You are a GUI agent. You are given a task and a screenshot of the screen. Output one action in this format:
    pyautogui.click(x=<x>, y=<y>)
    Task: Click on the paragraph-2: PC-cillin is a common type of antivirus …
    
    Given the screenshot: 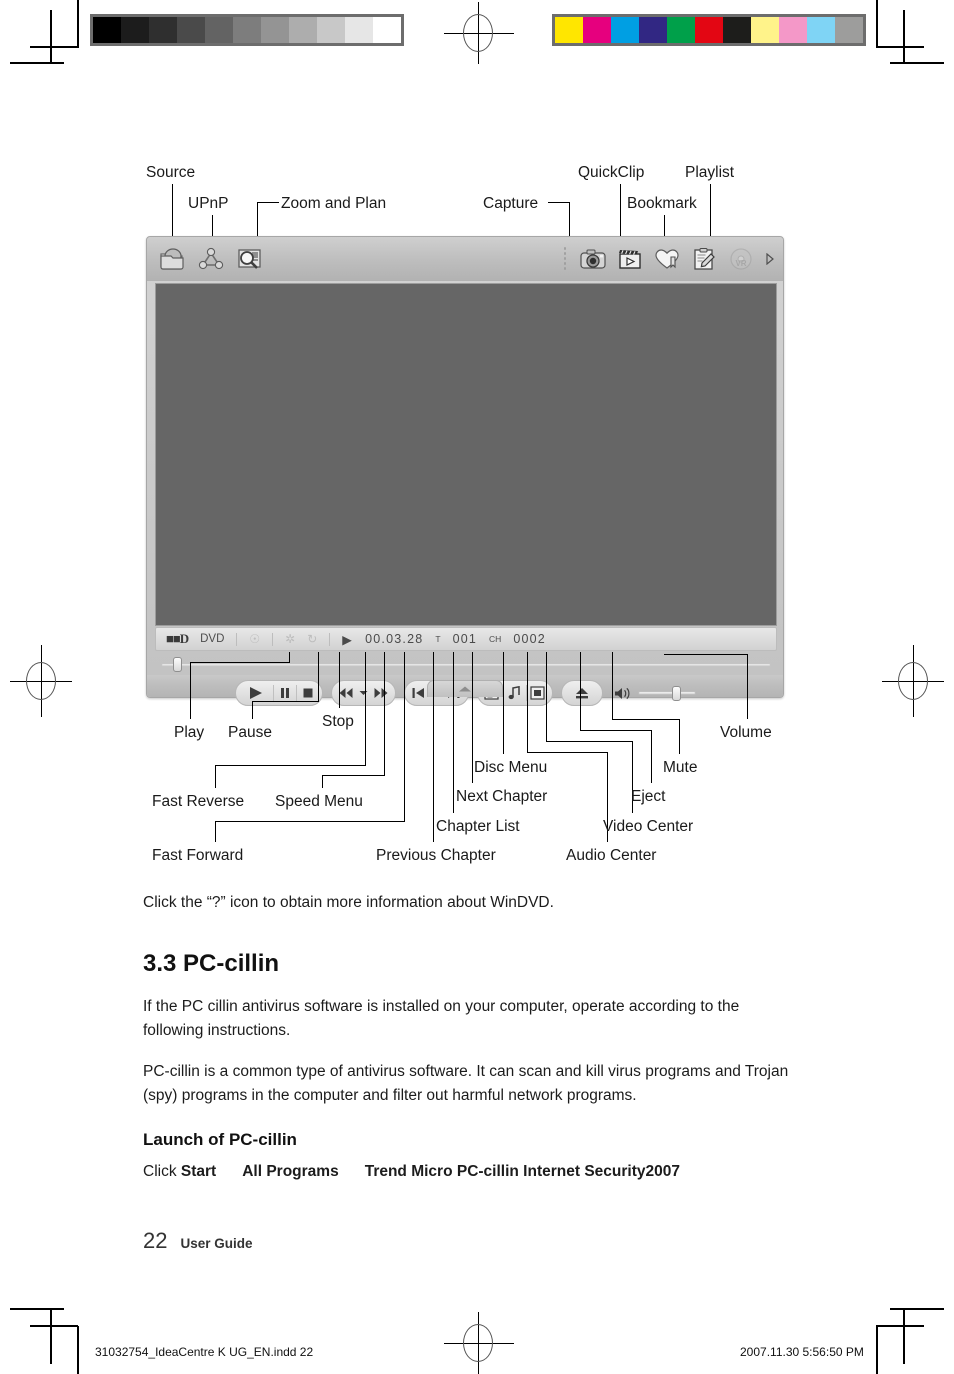 What is the action you would take?
    pyautogui.click(x=466, y=1083)
    